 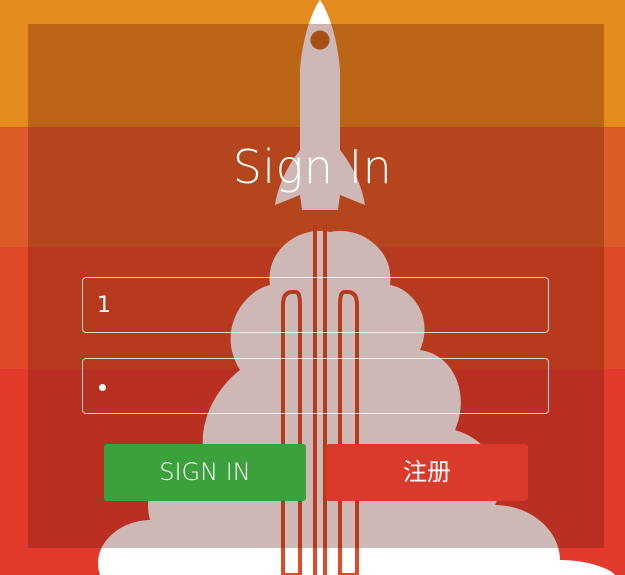 What do you see at coordinates (205, 472) in the screenshot?
I see `sign-in-button: SIGN IN` at bounding box center [205, 472].